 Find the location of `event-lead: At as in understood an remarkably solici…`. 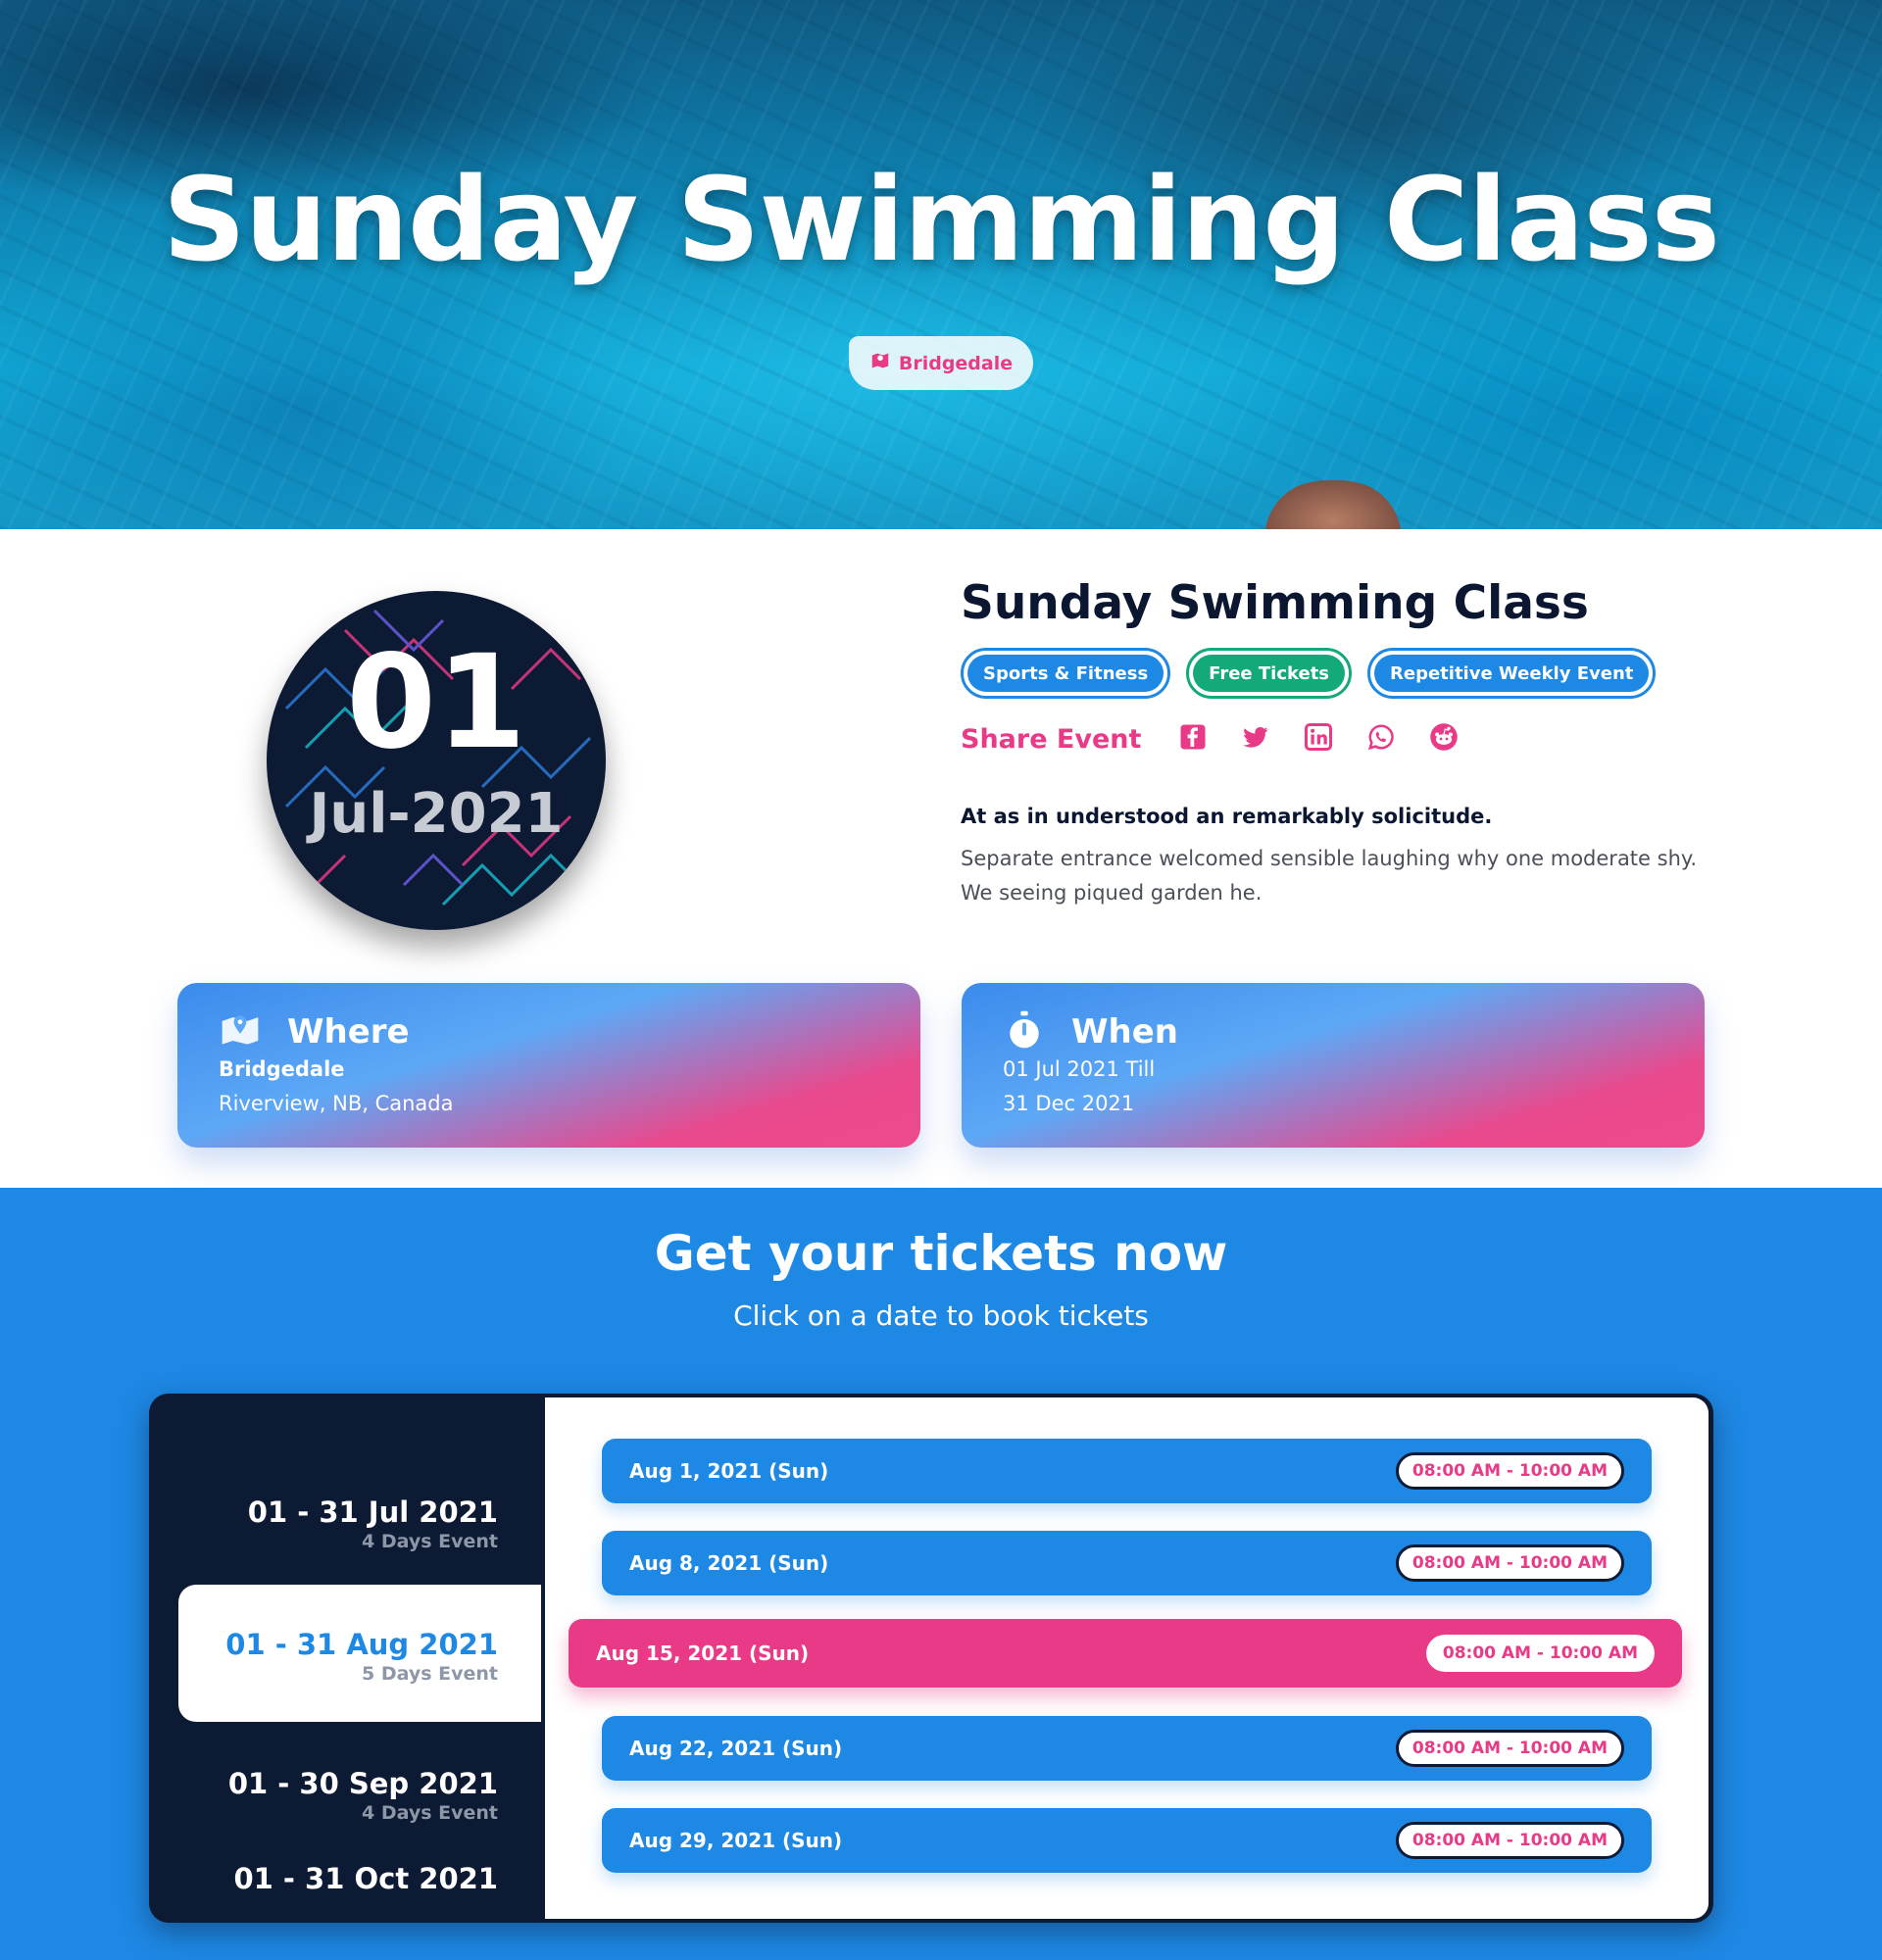

event-lead: At as in understood an remarkably solici… is located at coordinates (1227, 816).